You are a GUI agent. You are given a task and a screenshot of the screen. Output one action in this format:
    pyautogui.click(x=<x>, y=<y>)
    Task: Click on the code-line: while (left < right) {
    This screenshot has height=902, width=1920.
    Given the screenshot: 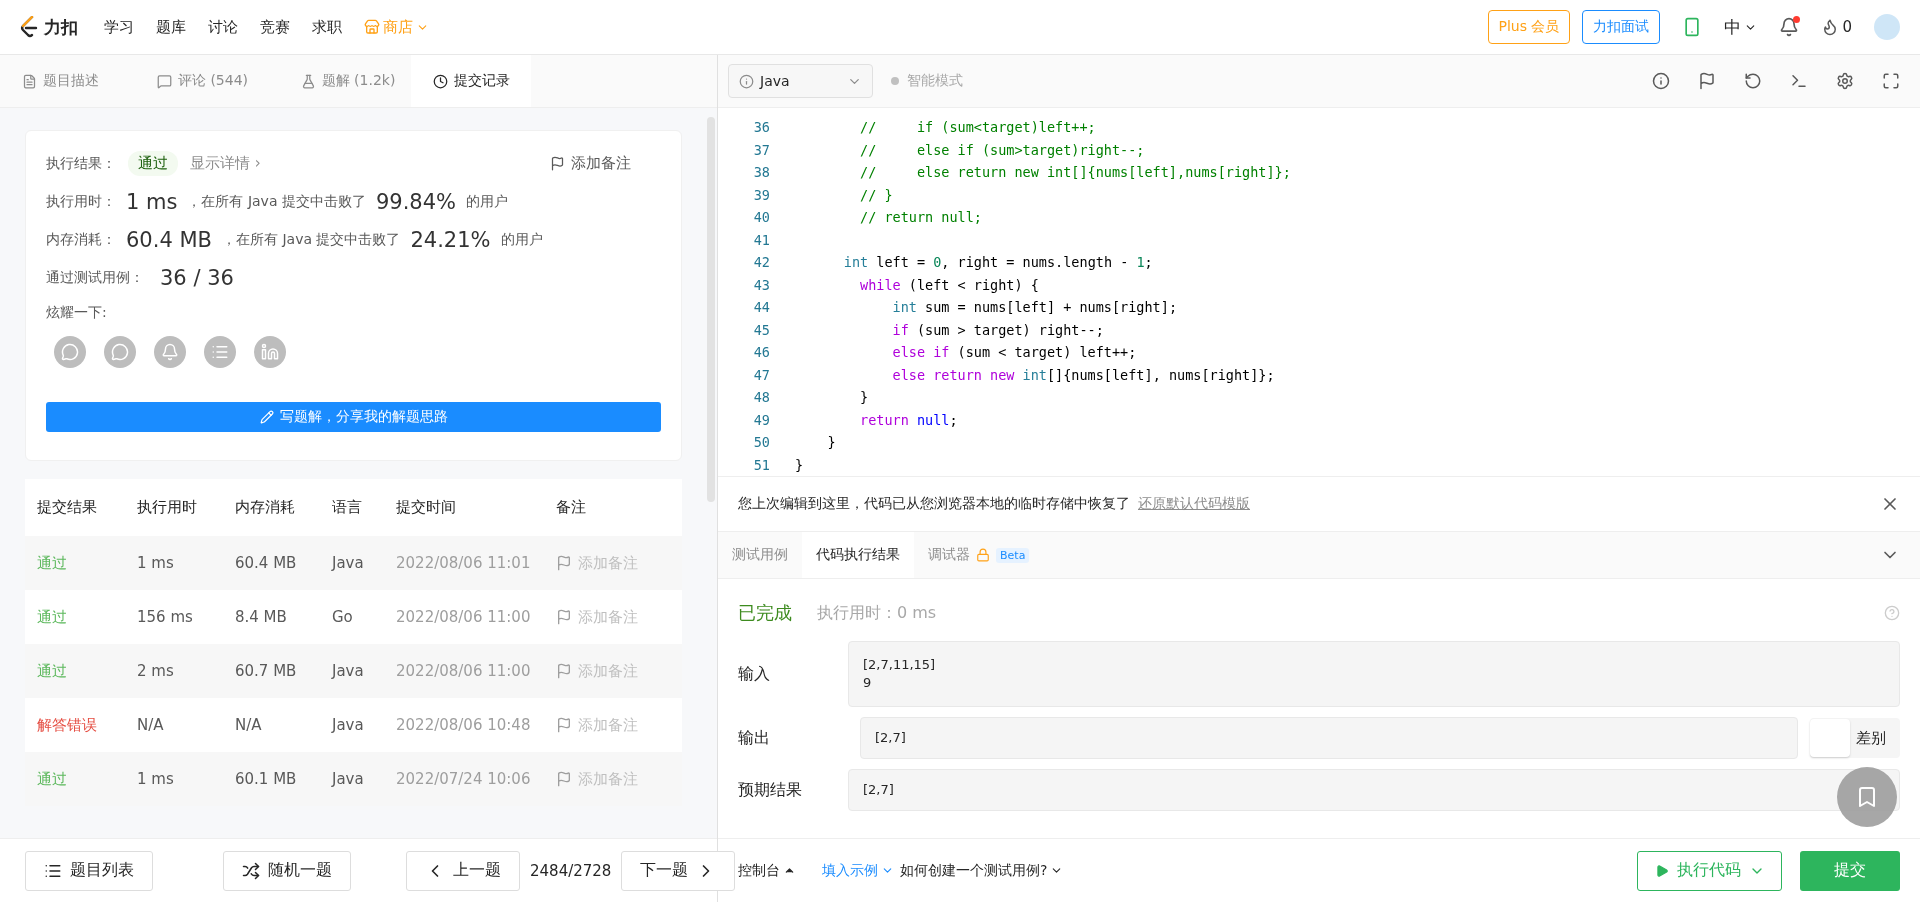 What is the action you would take?
    pyautogui.click(x=949, y=284)
    